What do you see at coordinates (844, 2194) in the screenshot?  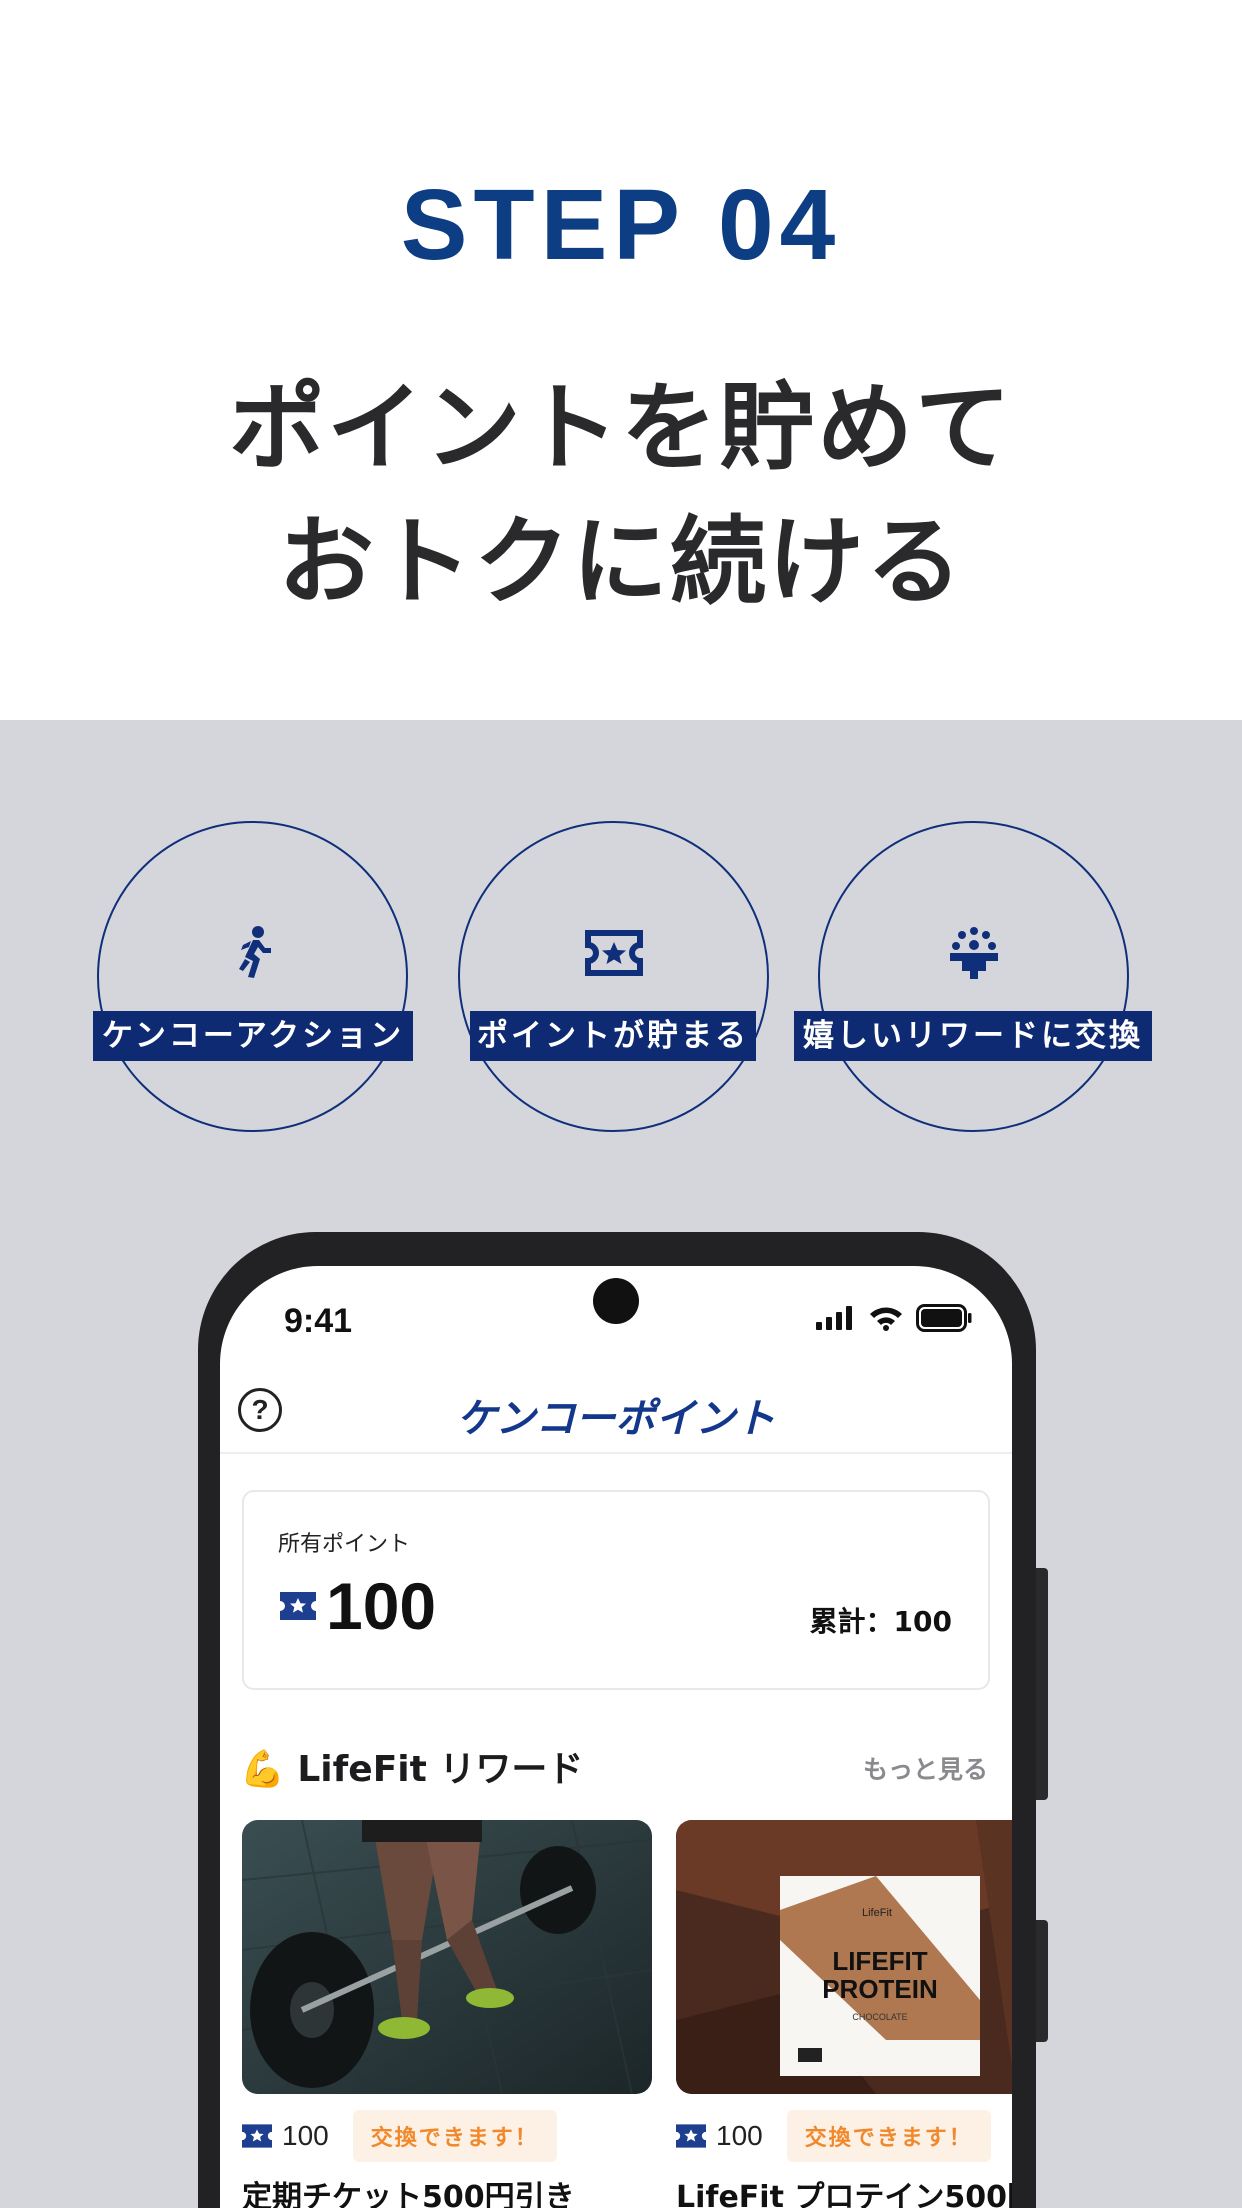 I see `reward-name: LifeFit プロテイン500円` at bounding box center [844, 2194].